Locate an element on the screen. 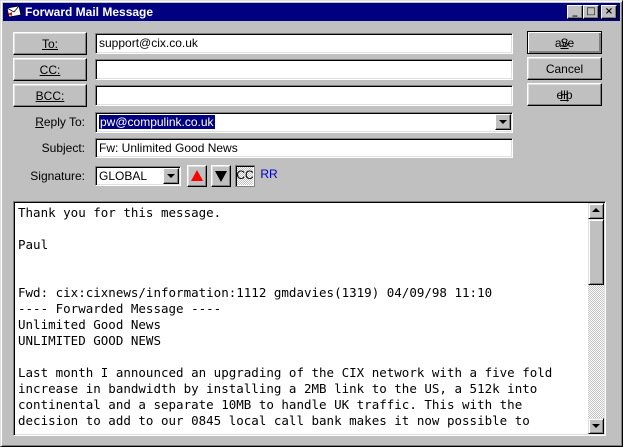 This screenshot has height=447, width=623. move-up-button is located at coordinates (197, 176).